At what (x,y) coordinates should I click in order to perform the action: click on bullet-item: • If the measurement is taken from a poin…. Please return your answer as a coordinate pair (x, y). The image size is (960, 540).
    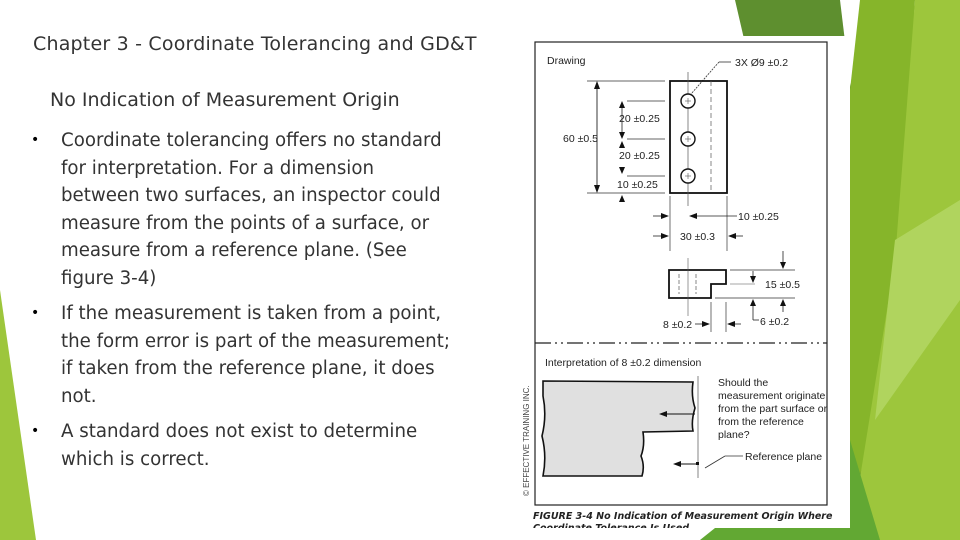
    Looking at the image, I should click on (243, 355).